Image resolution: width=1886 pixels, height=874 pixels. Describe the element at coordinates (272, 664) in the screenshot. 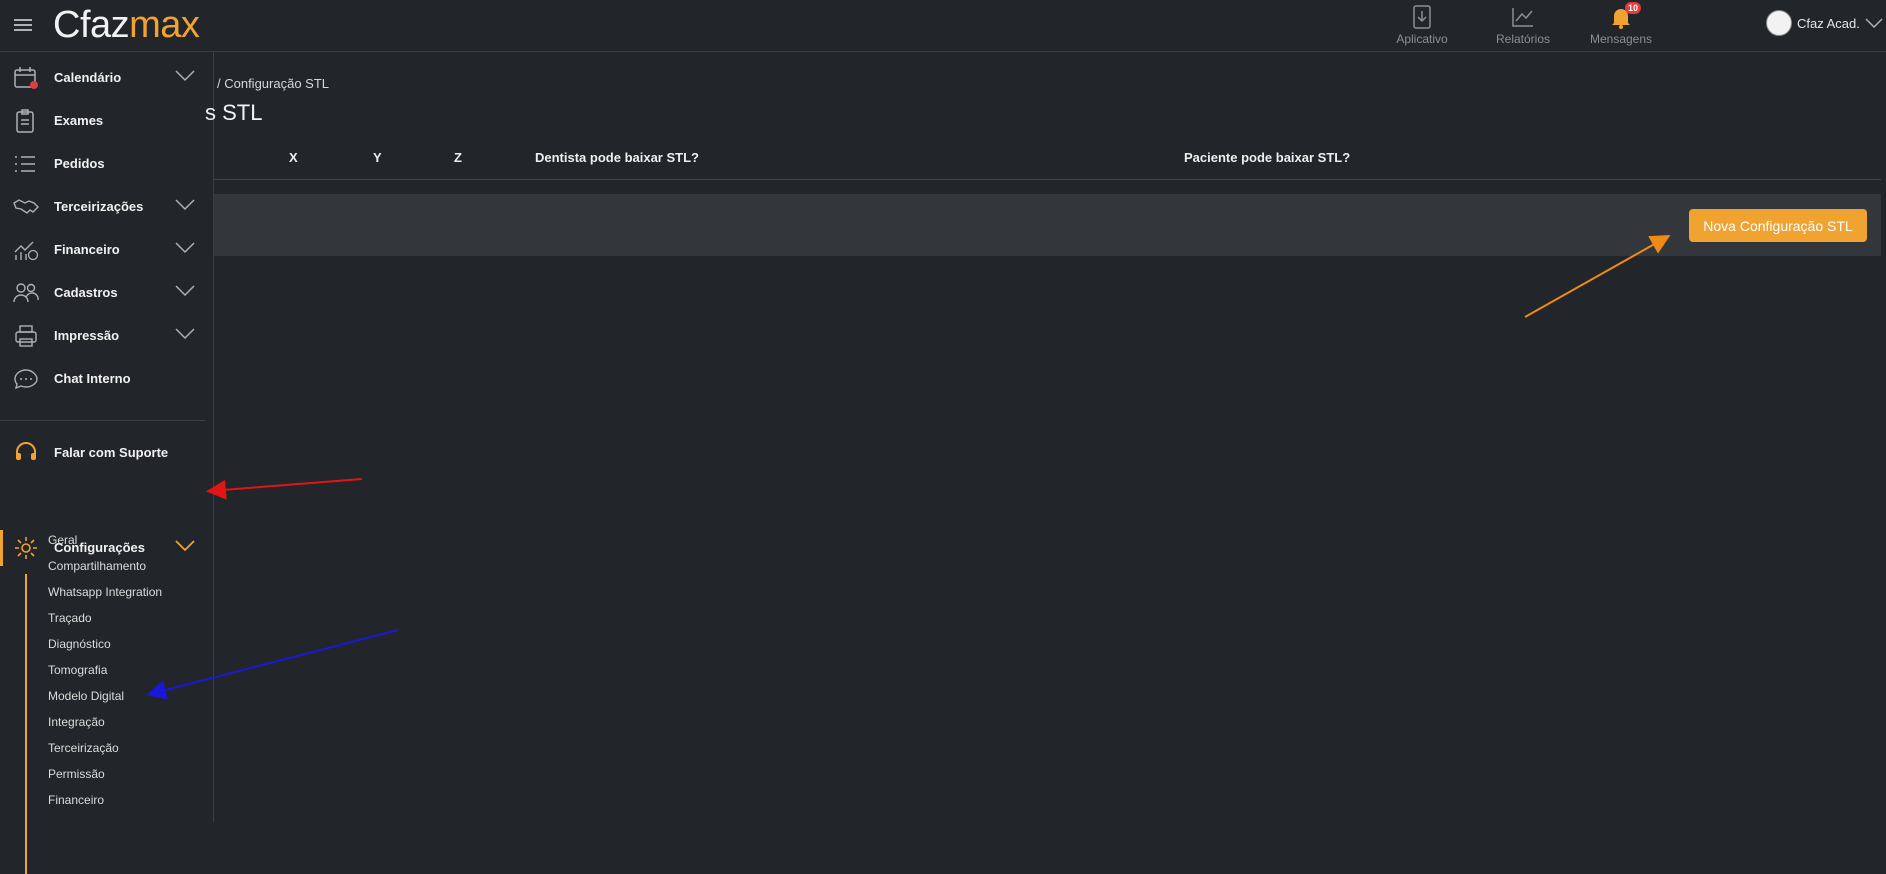

I see `arrow-blue` at that location.